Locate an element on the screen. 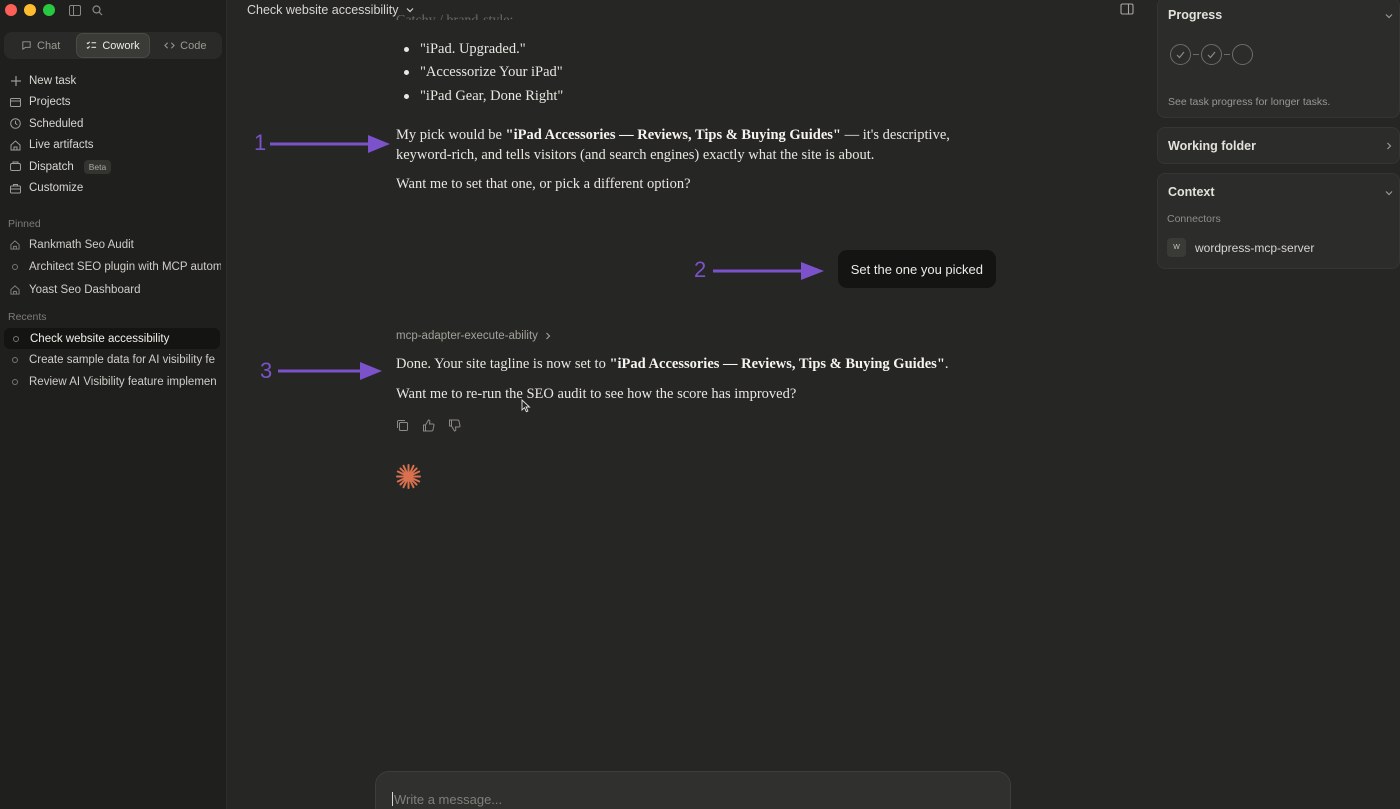  context-title: Context is located at coordinates (1191, 192).